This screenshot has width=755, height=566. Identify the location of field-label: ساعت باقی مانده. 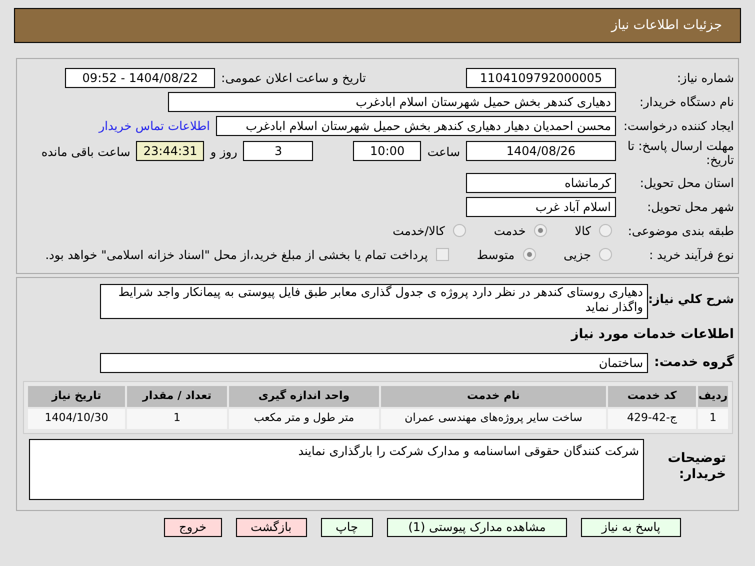
(85, 152).